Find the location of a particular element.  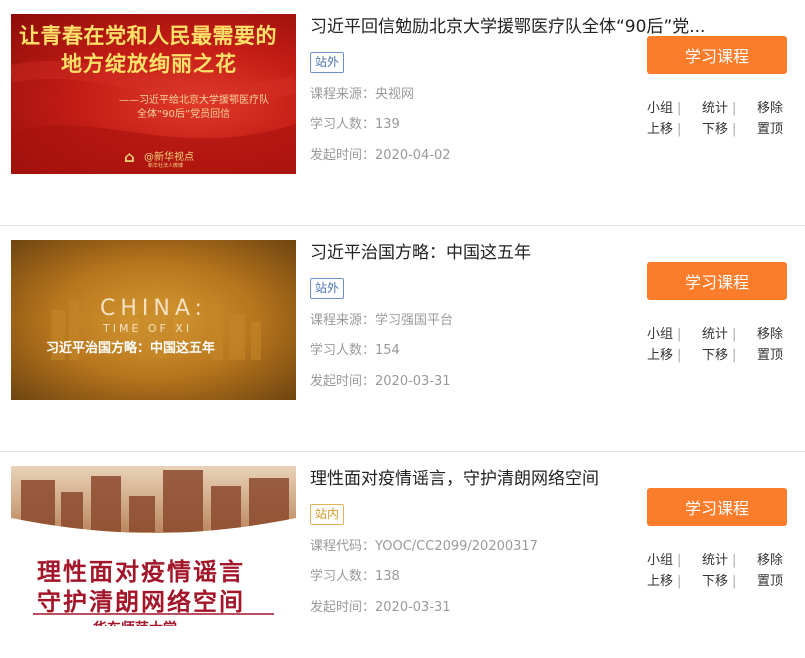

thumb-headline-1: 让青春在党和人民最需要的 is located at coordinates (148, 36).